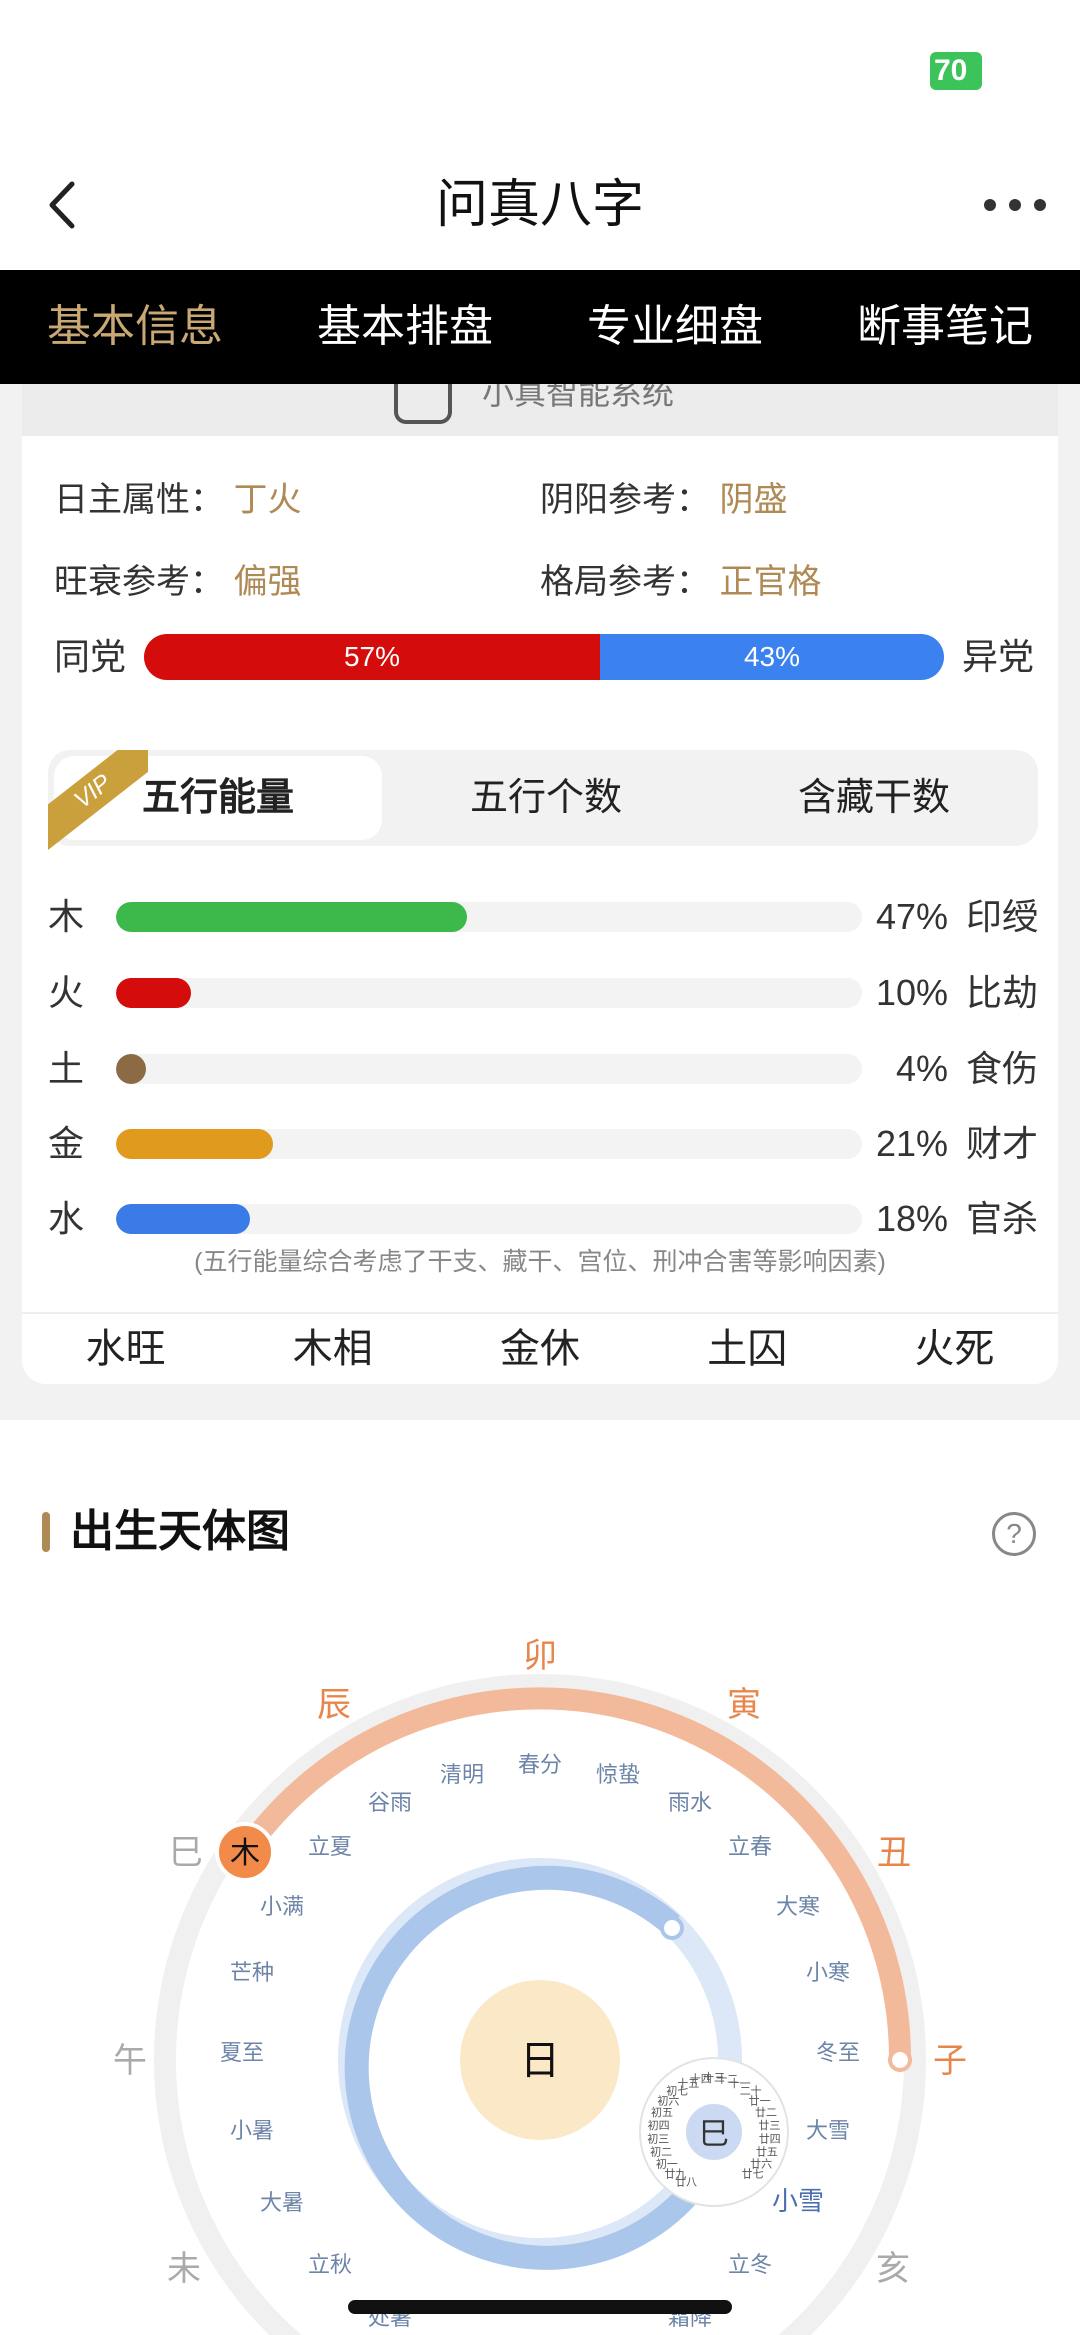 Image resolution: width=1080 pixels, height=2335 pixels. What do you see at coordinates (245, 1853) in the screenshot?
I see `planet-label: 木` at bounding box center [245, 1853].